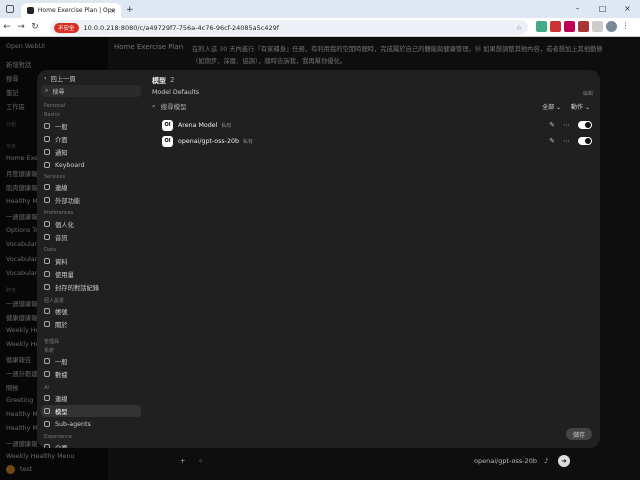 The width and height of the screenshot is (640, 480). I want to click on extensions-puzzle-icon, so click(597, 26).